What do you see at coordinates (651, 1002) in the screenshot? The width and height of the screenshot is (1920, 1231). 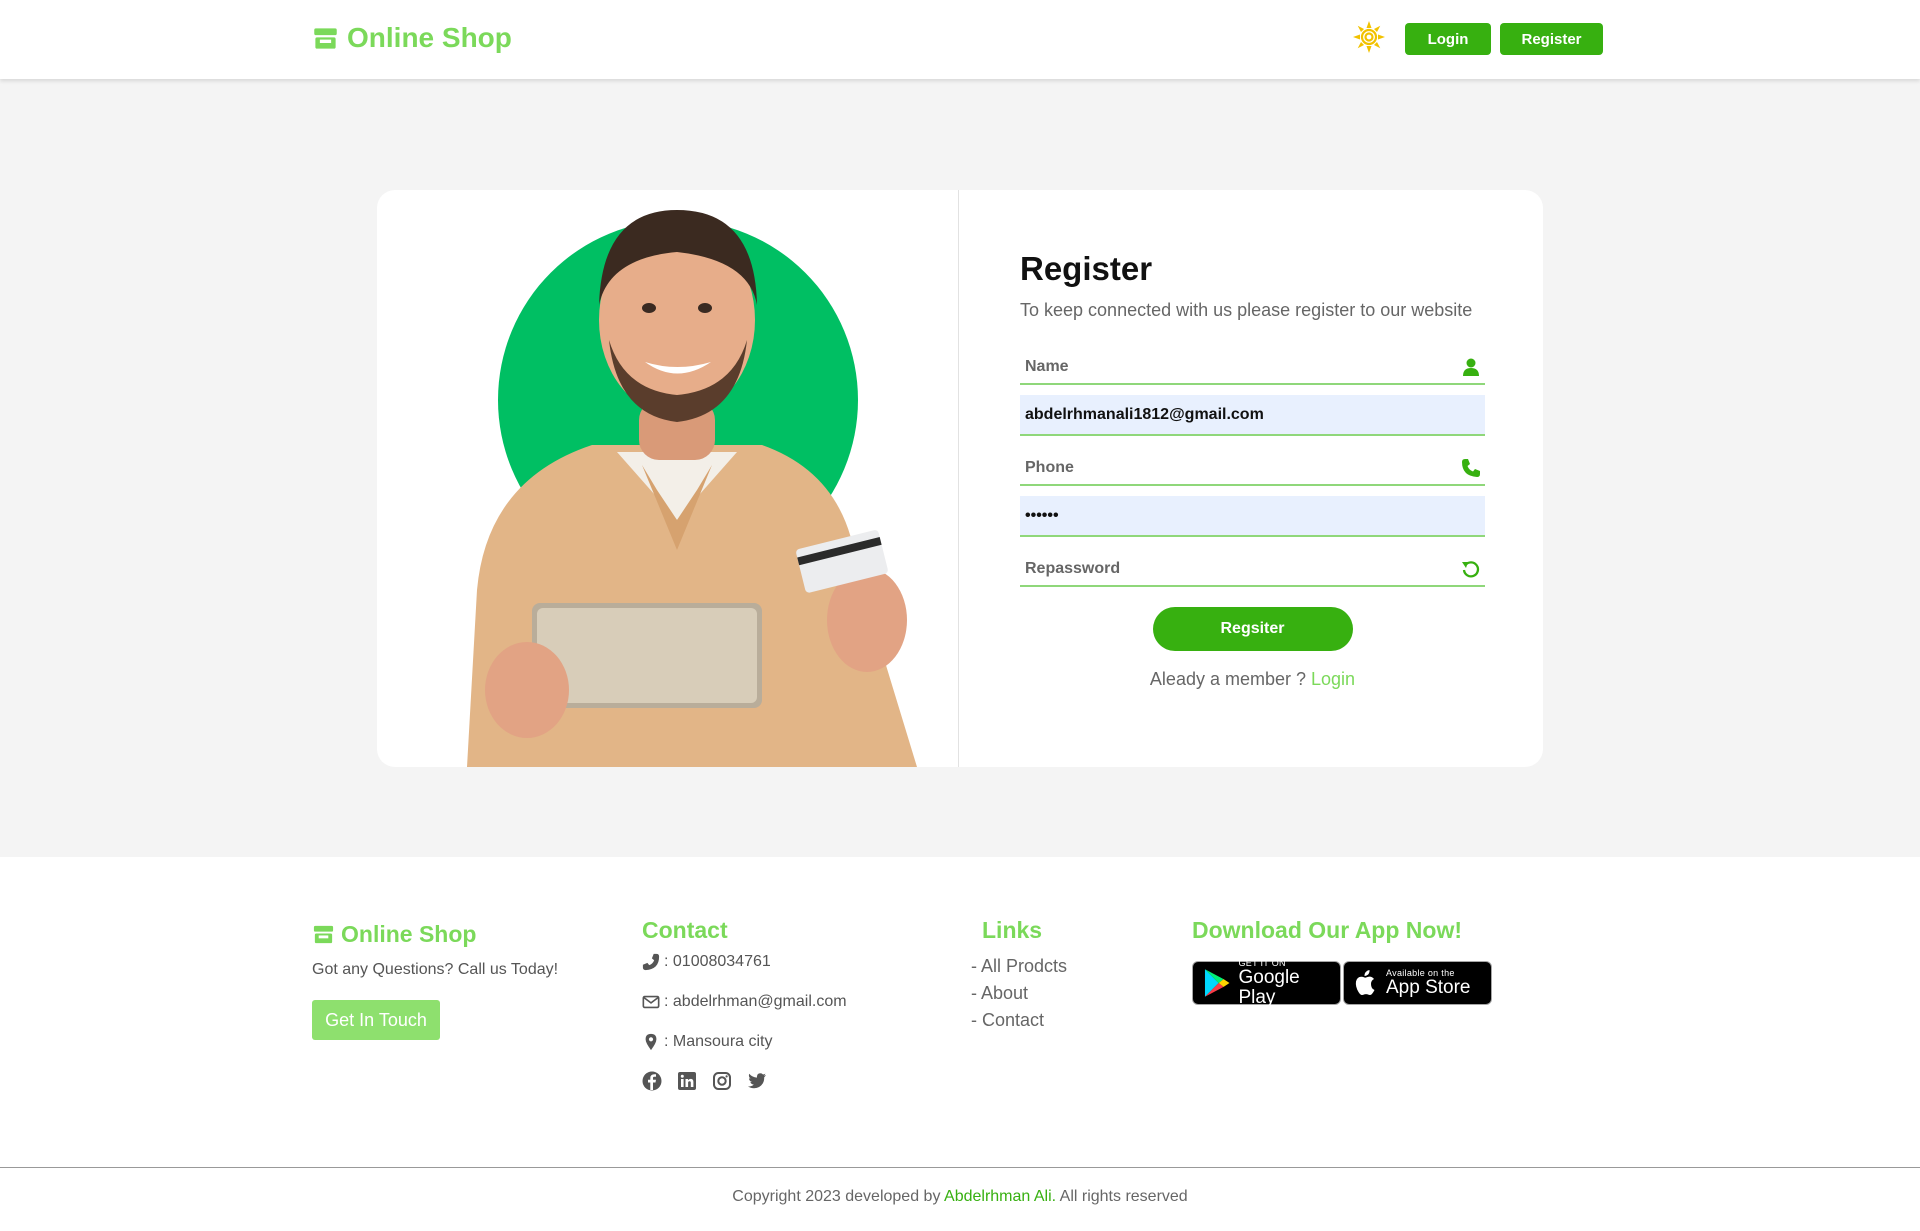 I see `envelope-icon` at bounding box center [651, 1002].